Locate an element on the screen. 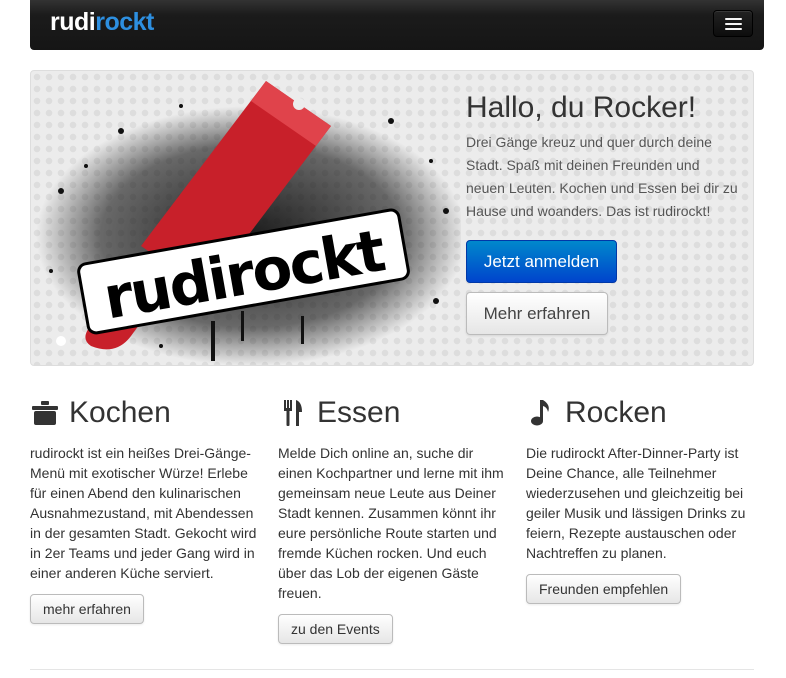  more-info-button: mehr erfahren is located at coordinates (87, 609).